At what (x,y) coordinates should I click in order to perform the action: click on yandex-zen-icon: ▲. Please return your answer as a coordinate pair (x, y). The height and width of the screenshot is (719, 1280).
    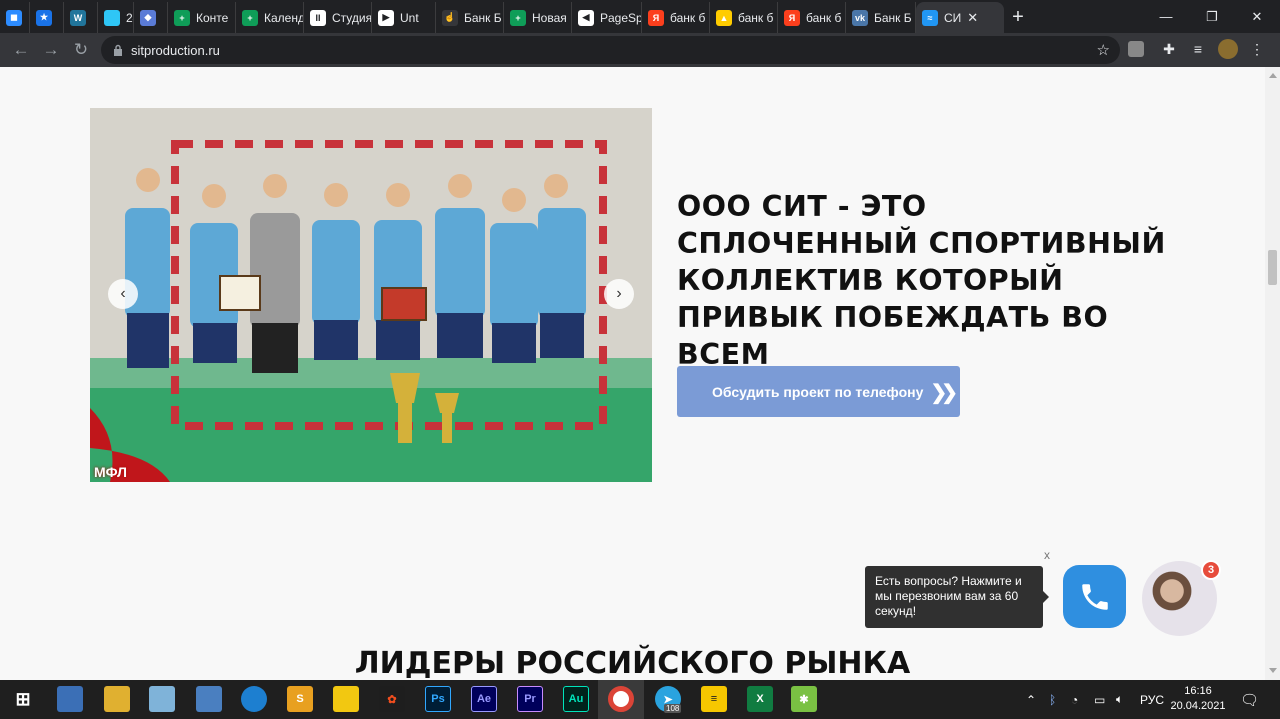
    Looking at the image, I should click on (724, 17).